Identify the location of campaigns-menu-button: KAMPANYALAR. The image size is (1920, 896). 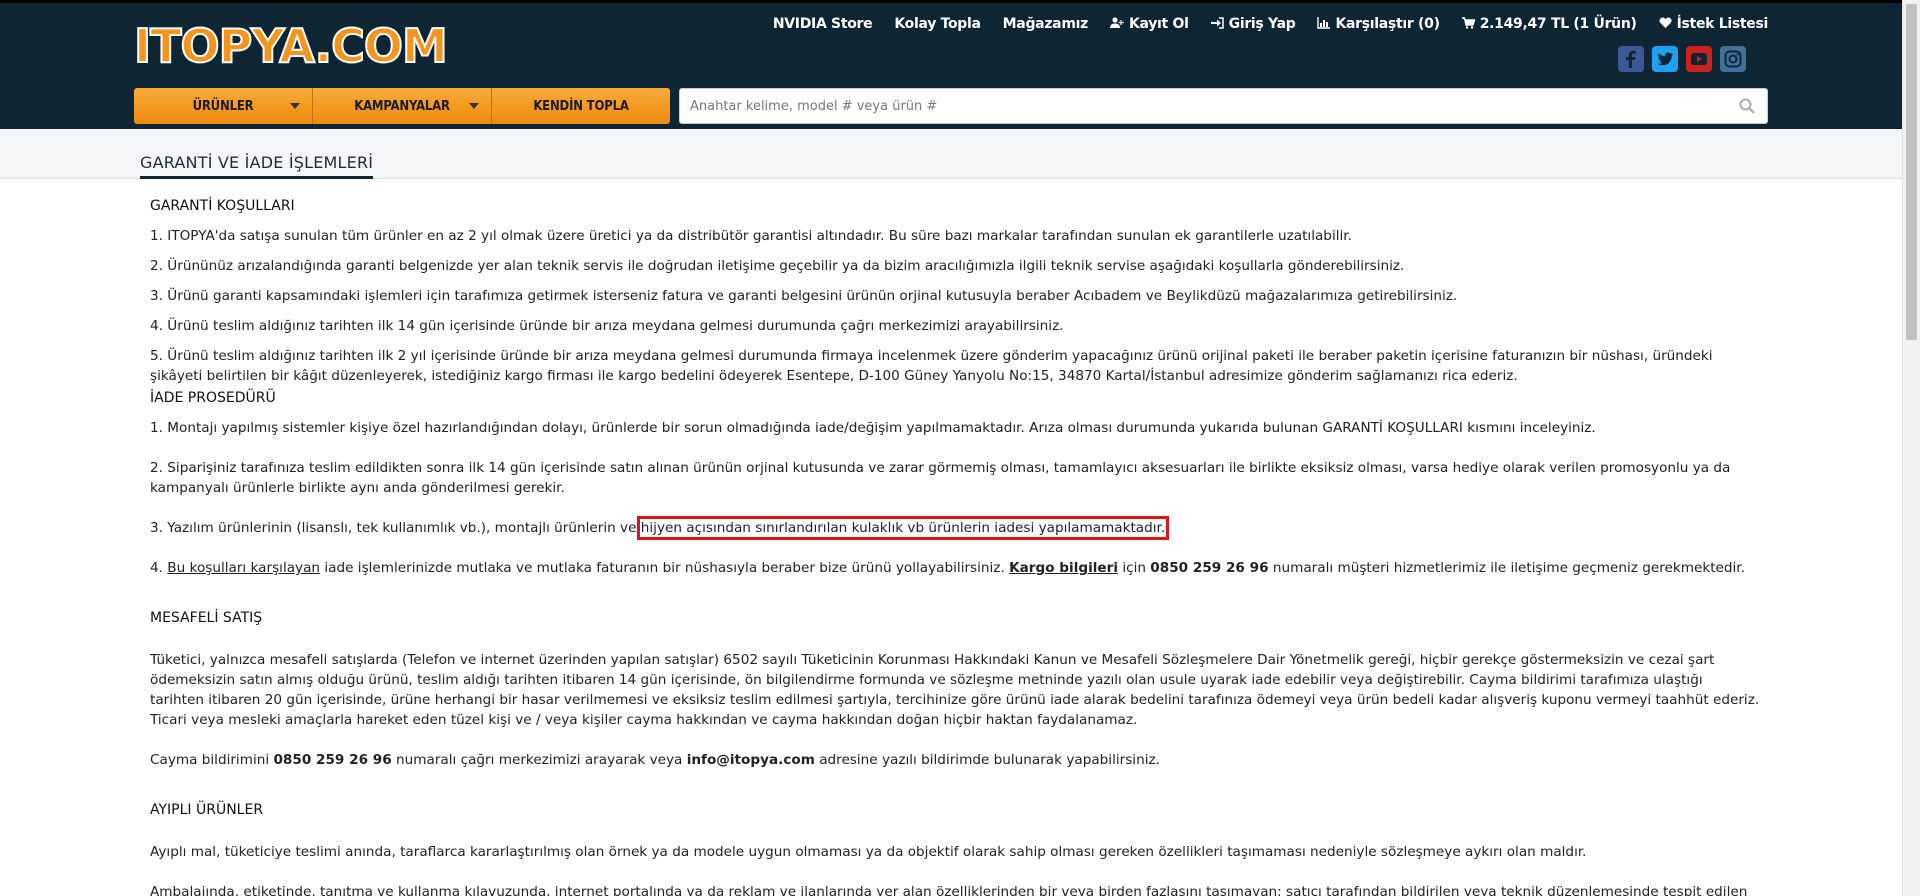
(402, 106).